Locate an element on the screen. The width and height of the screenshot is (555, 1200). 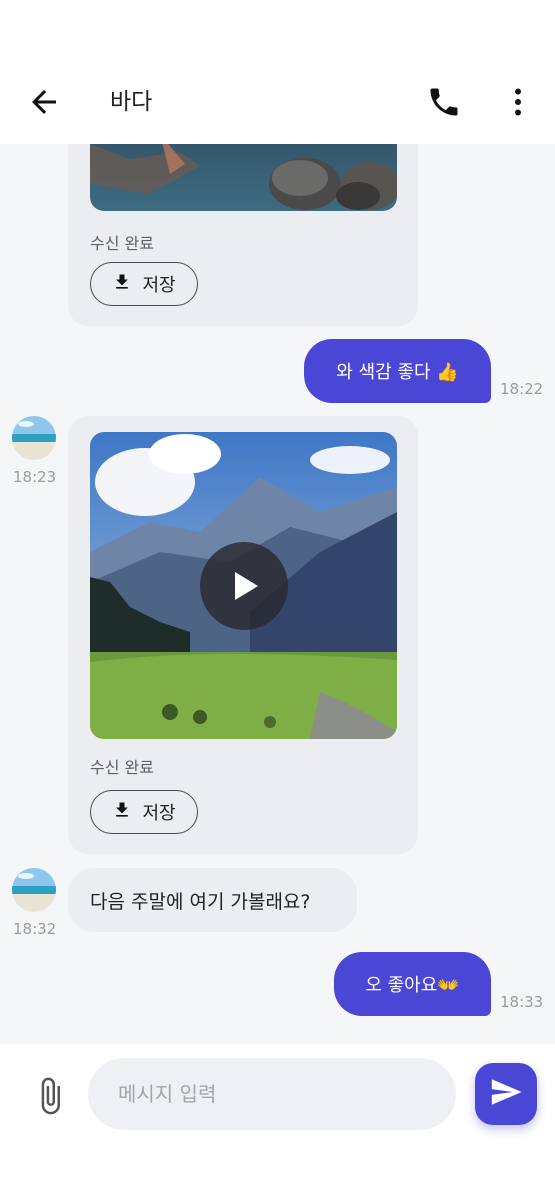
message-time: 18:33 is located at coordinates (522, 1002).